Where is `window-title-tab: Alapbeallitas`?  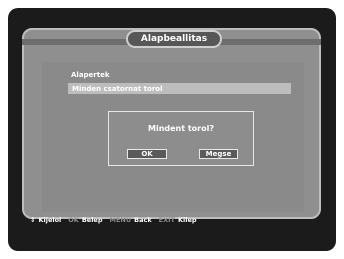 window-title-tab: Alapbeallitas is located at coordinates (174, 39).